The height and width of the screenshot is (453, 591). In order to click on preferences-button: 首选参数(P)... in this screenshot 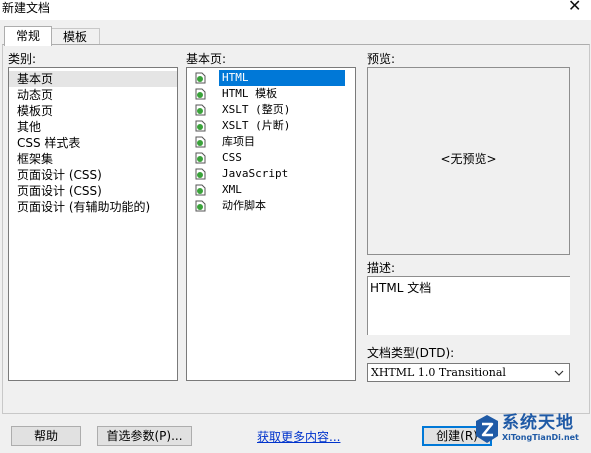, I will do `click(144, 436)`.